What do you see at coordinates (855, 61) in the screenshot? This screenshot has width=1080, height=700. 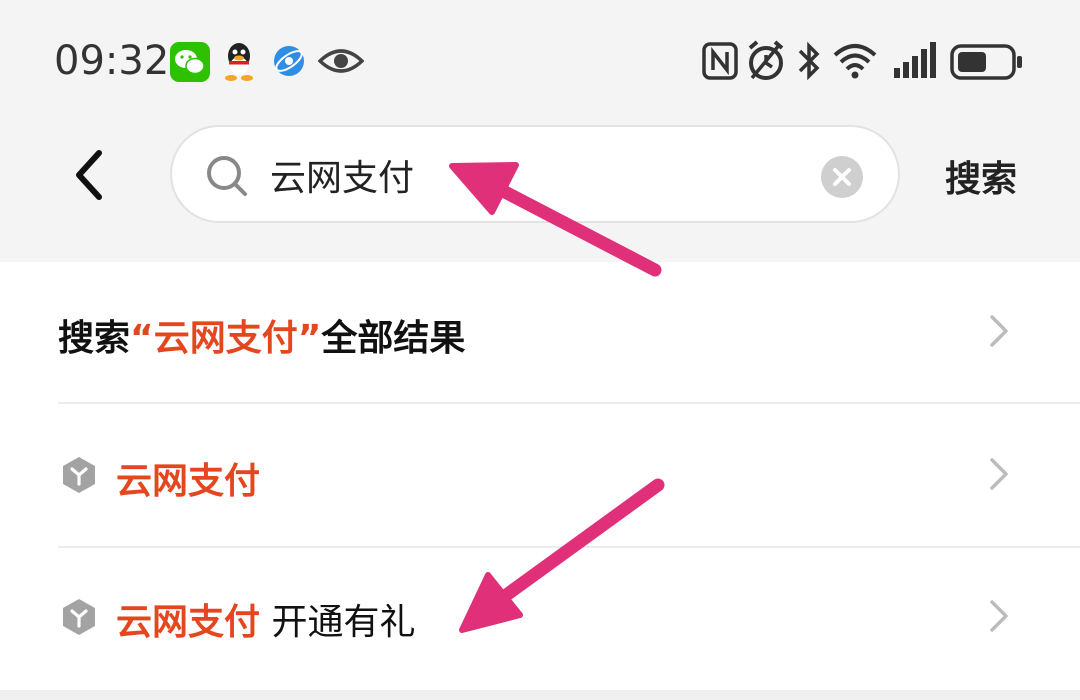 I see `wifi-icon` at bounding box center [855, 61].